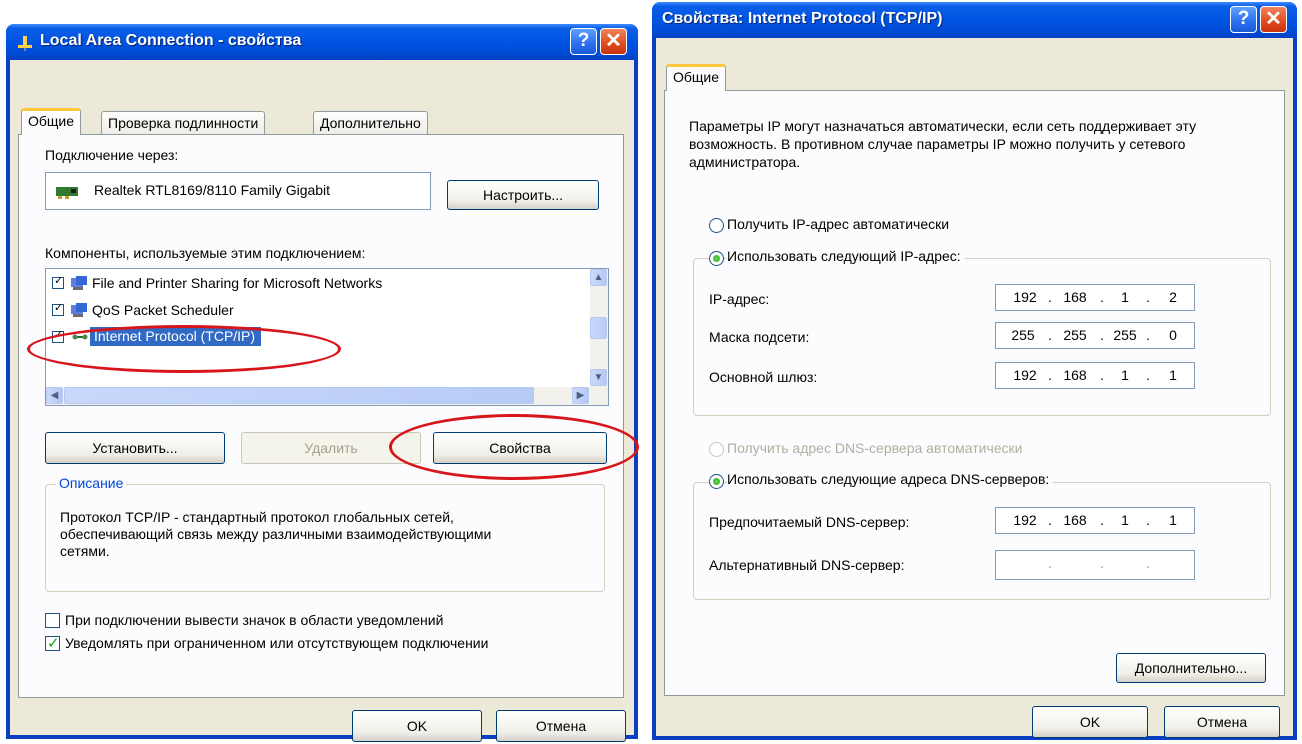  What do you see at coordinates (52, 620) in the screenshot?
I see `show-icon-checkbox` at bounding box center [52, 620].